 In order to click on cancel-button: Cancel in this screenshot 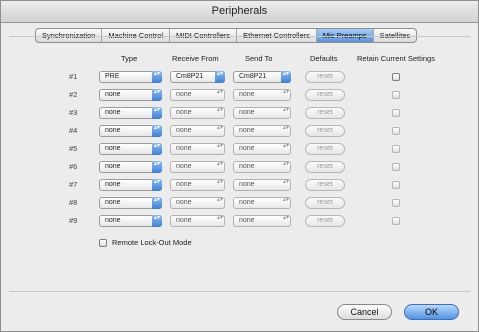, I will do `click(364, 312)`.